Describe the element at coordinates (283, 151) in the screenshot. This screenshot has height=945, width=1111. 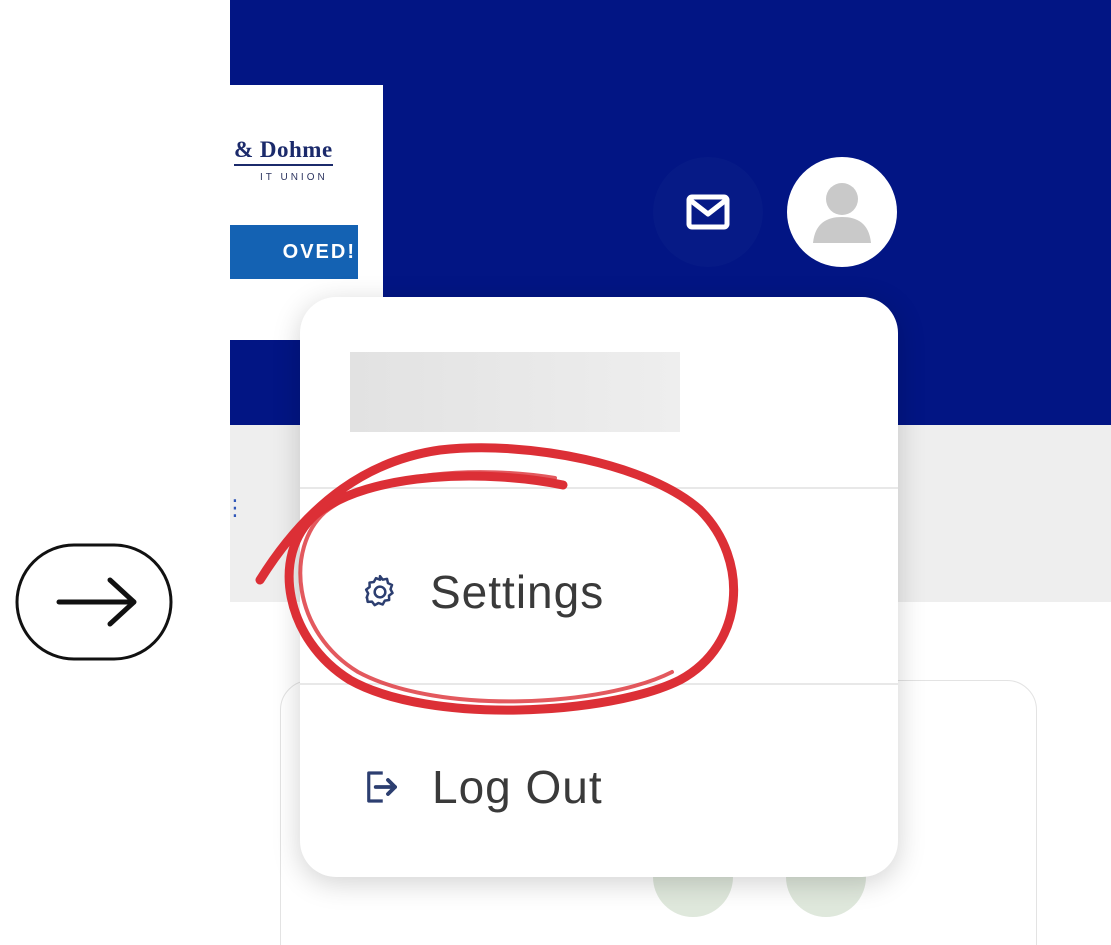
I see `logo-name: & Dohme` at that location.